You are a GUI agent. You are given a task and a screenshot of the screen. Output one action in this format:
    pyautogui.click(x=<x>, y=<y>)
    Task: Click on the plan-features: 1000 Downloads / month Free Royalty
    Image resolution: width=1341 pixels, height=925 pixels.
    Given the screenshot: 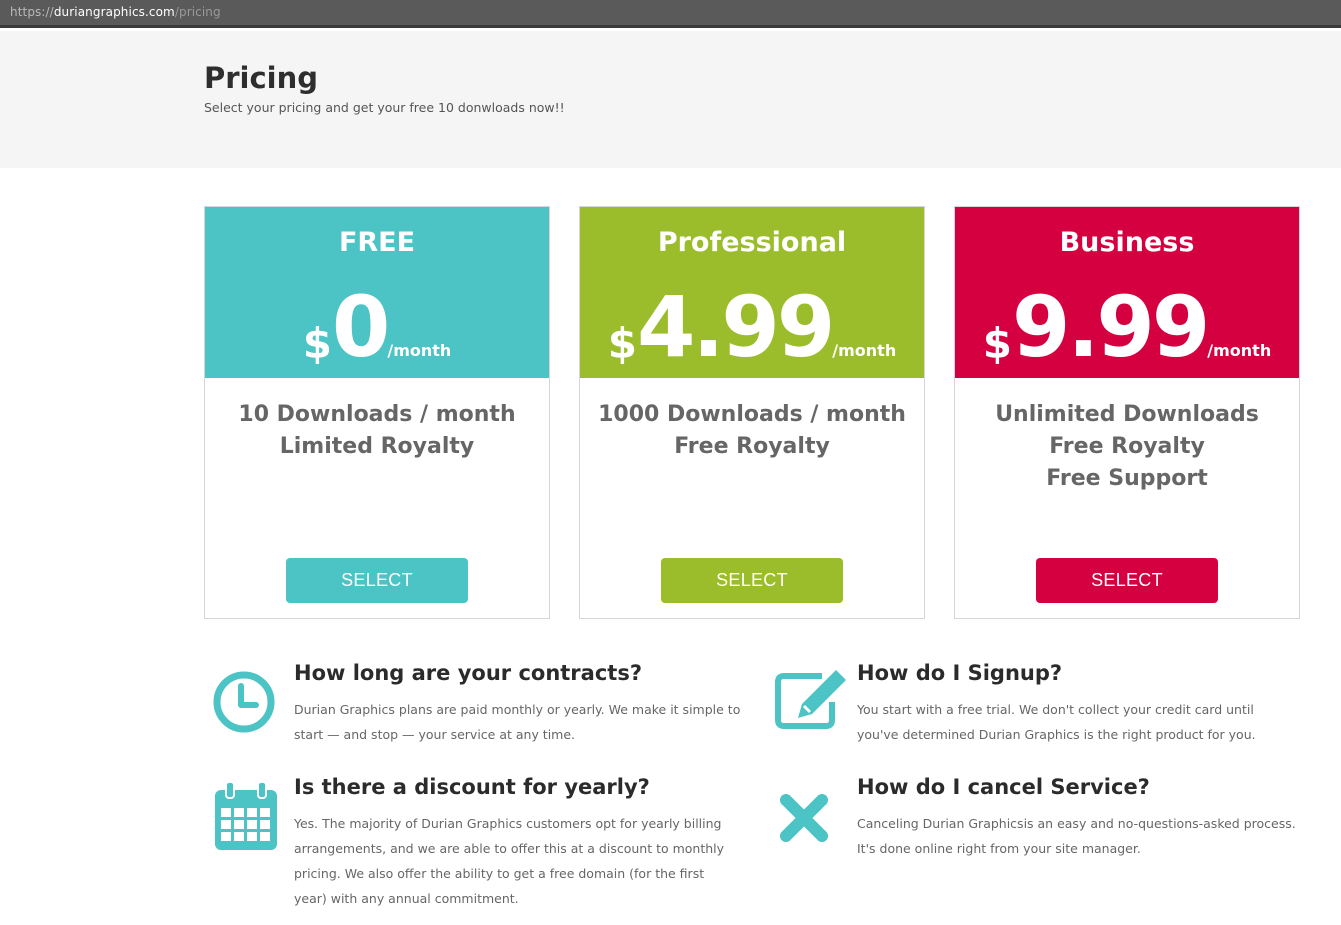 What is the action you would take?
    pyautogui.click(x=752, y=431)
    